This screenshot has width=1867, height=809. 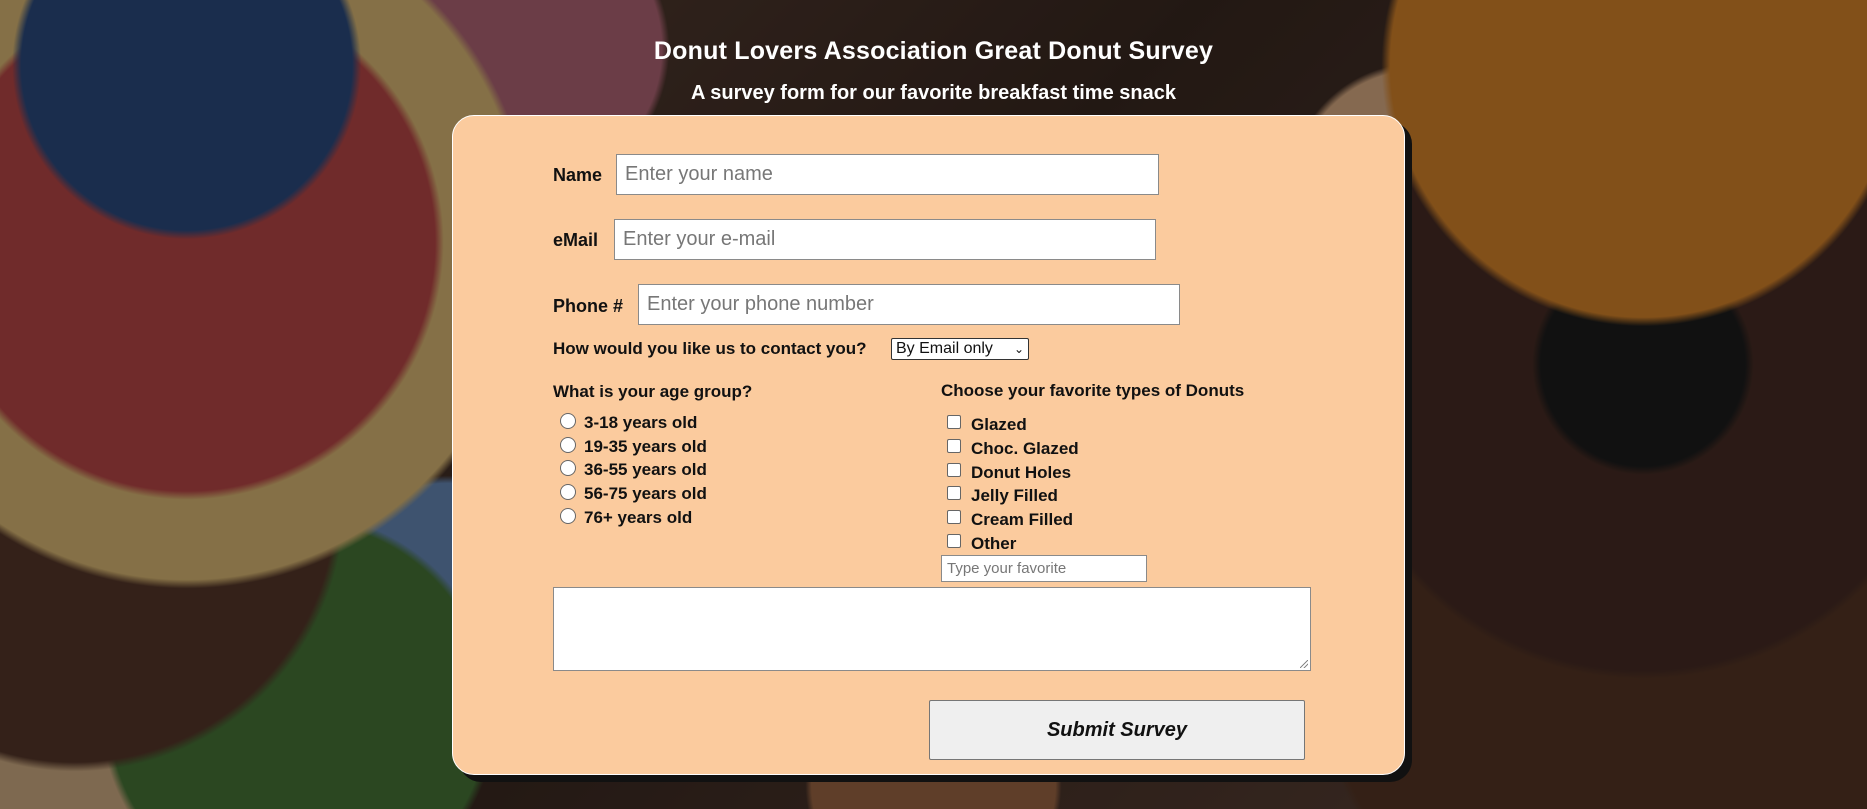 I want to click on donut-checkbox-jelly-filled, so click(x=954, y=493).